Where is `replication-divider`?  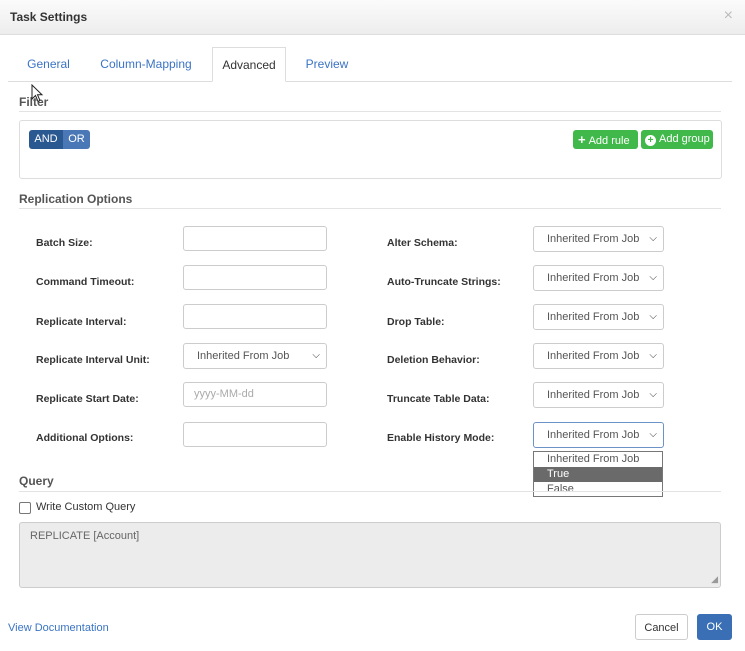
replication-divider is located at coordinates (370, 208).